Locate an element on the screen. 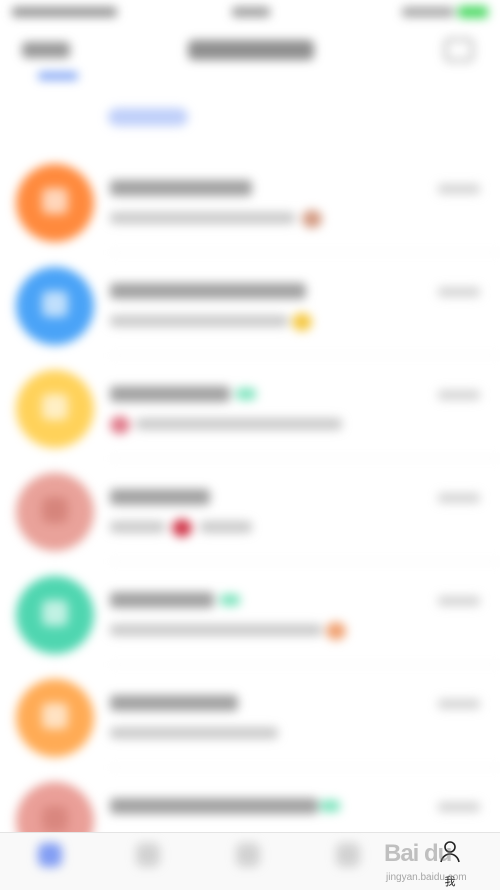  unread-indicator is located at coordinates (58, 76).